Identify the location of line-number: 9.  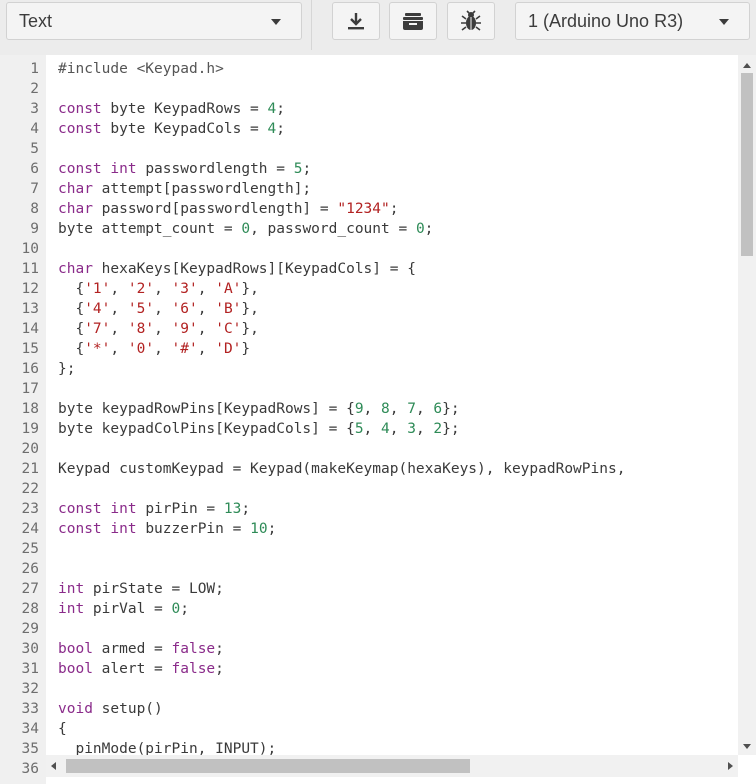
(34, 229).